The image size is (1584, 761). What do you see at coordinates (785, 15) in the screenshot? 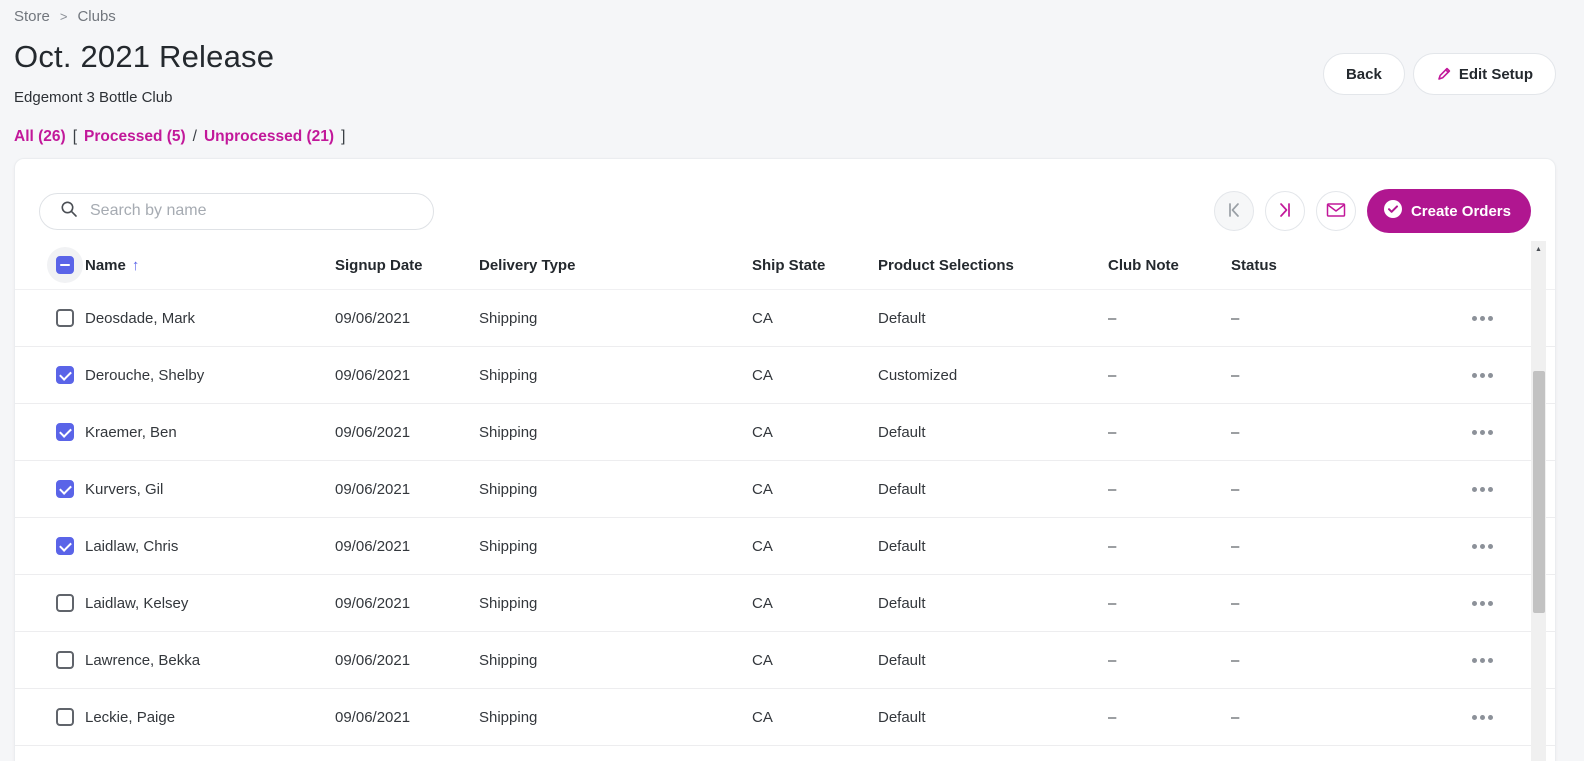
I see `breadcrumb: Store > Clubs` at bounding box center [785, 15].